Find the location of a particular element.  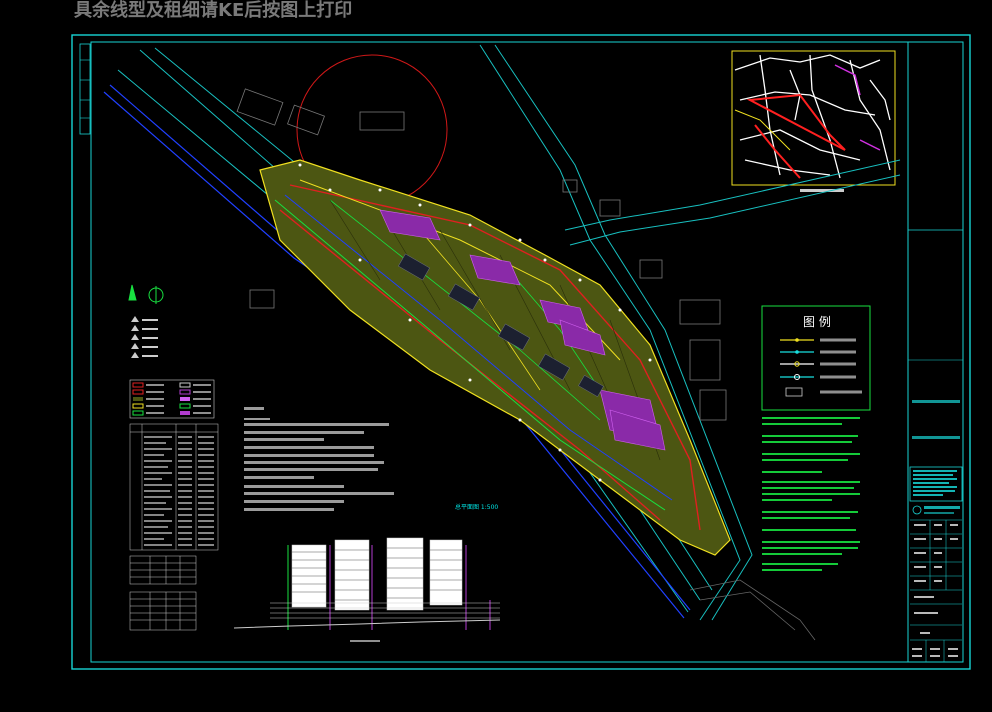

north-arrow is located at coordinates (146, 294).